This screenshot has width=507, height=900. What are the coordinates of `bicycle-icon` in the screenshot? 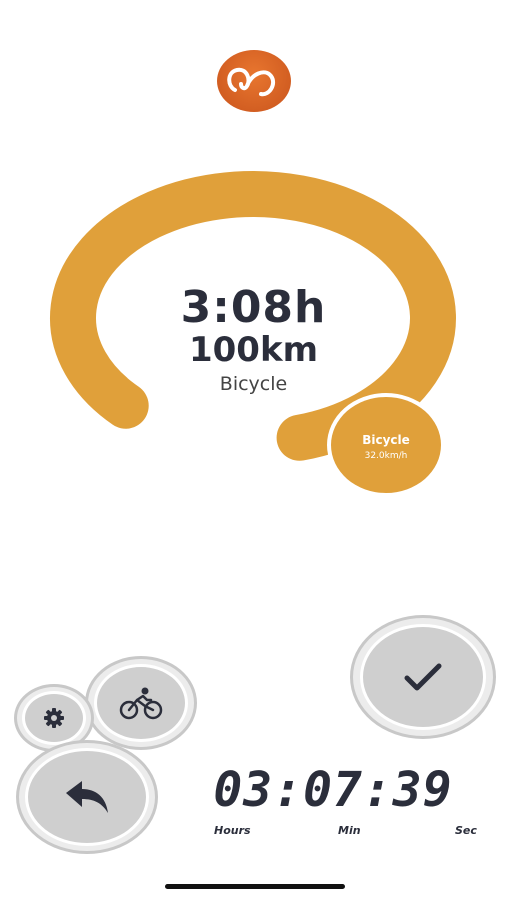 It's located at (141, 703).